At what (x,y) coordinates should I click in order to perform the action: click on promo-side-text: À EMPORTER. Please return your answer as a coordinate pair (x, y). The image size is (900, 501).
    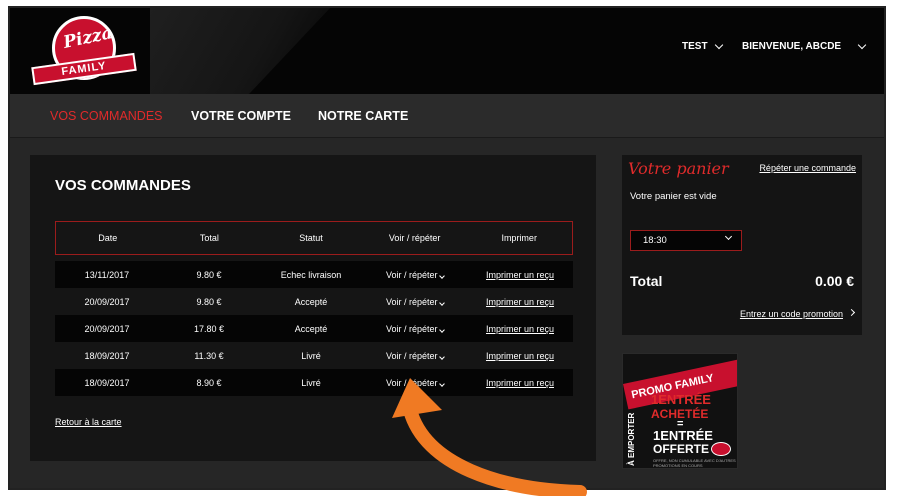
    Looking at the image, I should click on (631, 439).